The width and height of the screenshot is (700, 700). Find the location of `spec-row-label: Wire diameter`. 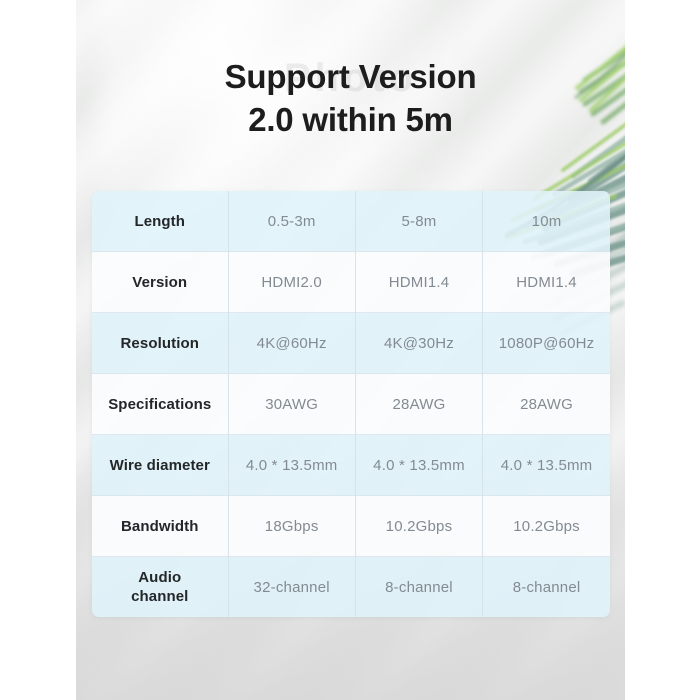

spec-row-label: Wire diameter is located at coordinates (160, 465).